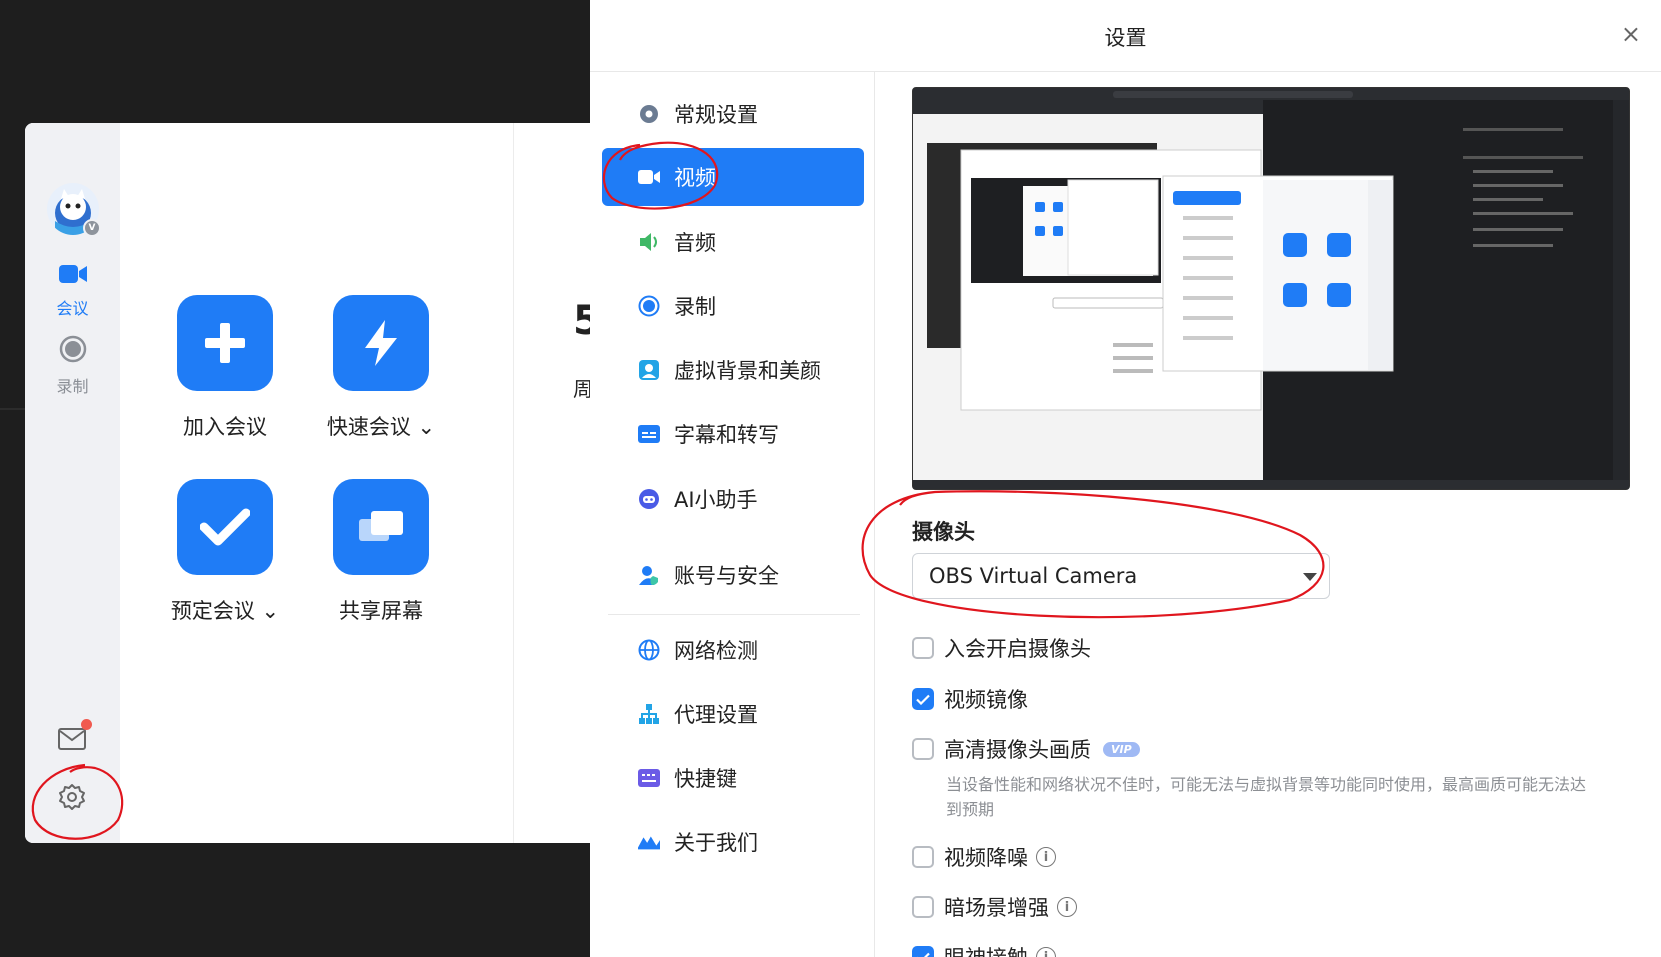 The image size is (1661, 957). I want to click on check-icon, so click(225, 527).